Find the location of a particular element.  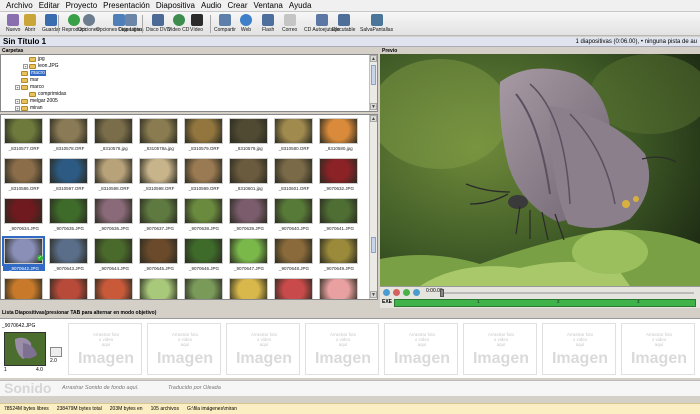

thumbnail-item: _8310578.ORF is located at coordinates (69, 137).